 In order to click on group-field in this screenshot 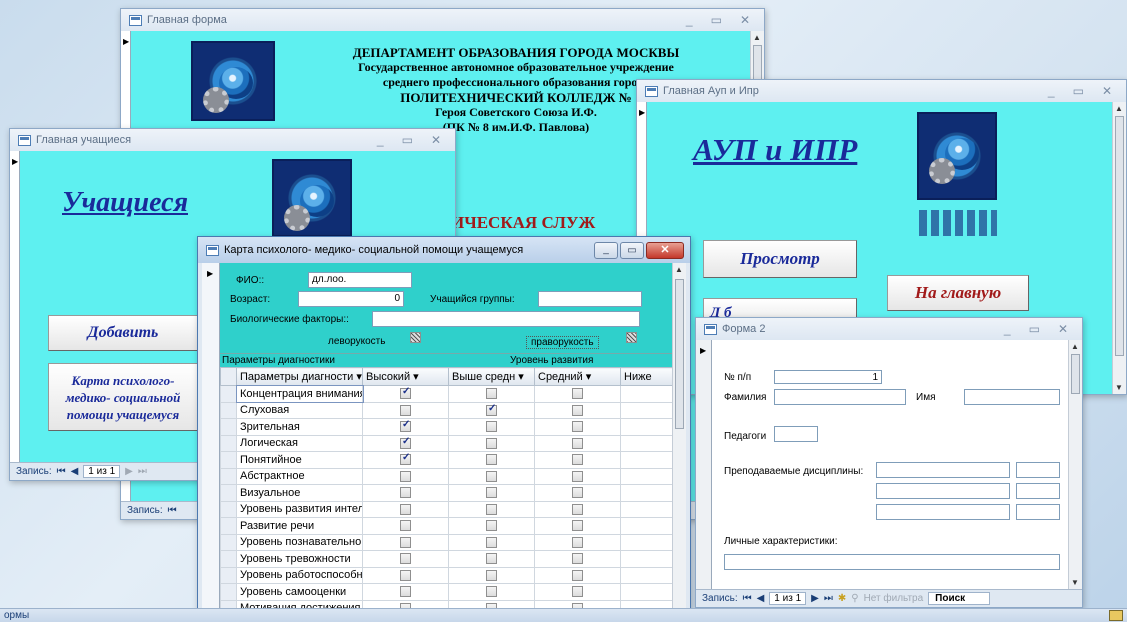, I will do `click(590, 299)`.